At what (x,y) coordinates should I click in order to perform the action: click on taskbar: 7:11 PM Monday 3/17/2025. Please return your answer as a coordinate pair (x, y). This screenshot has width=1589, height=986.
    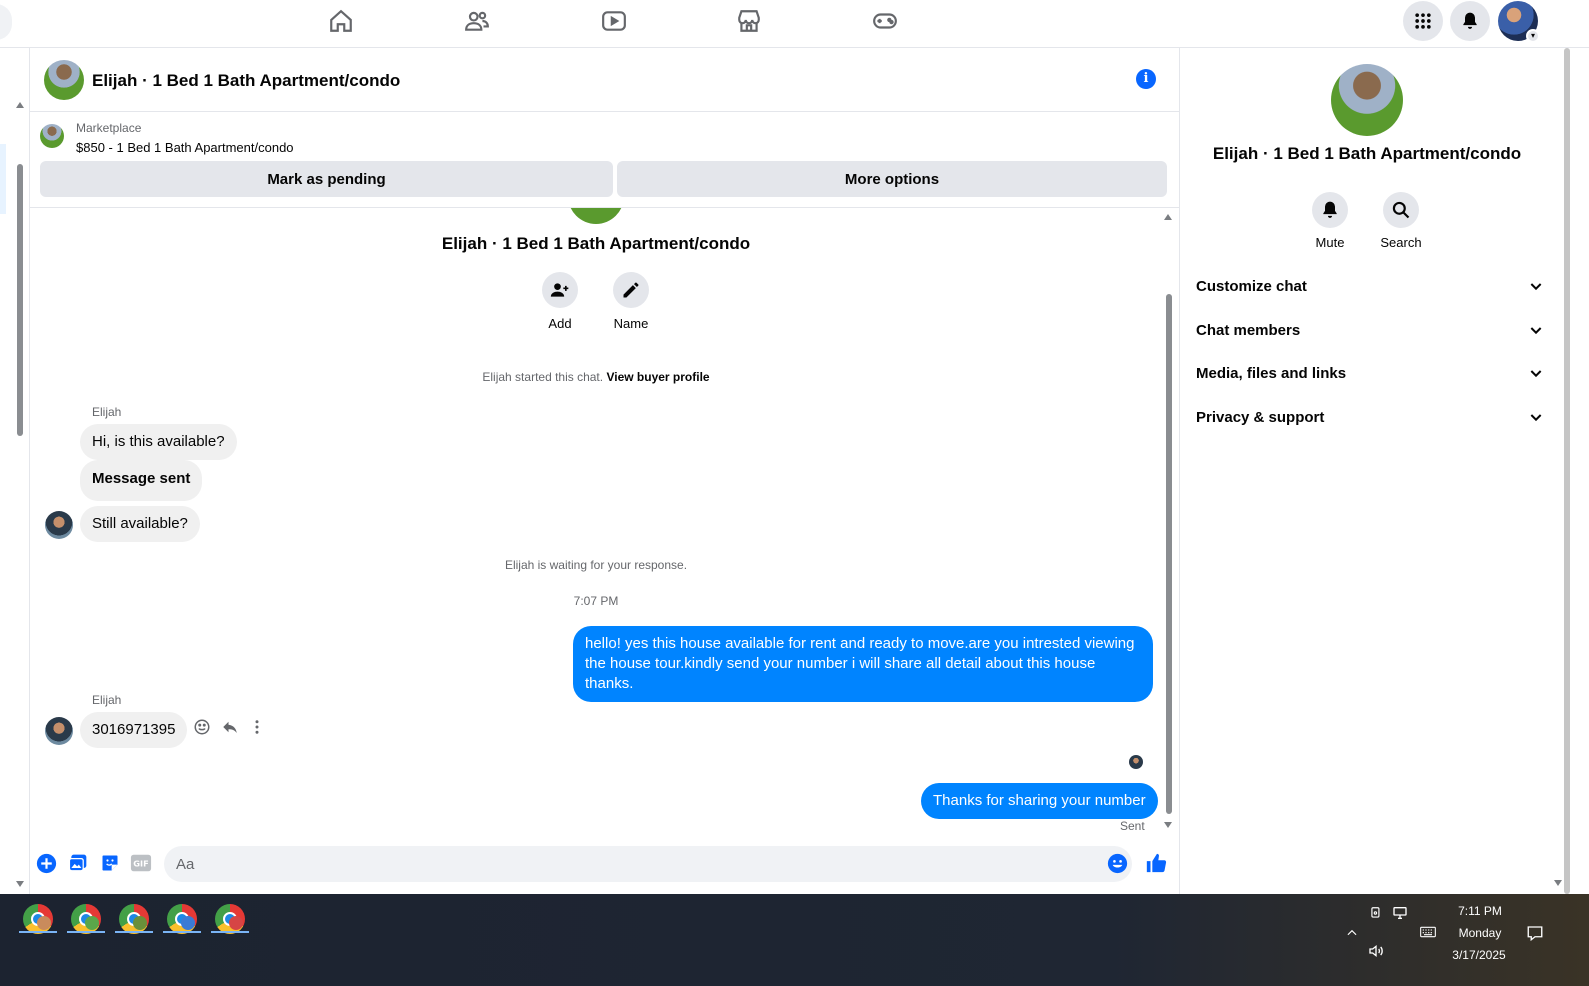
    Looking at the image, I should click on (794, 940).